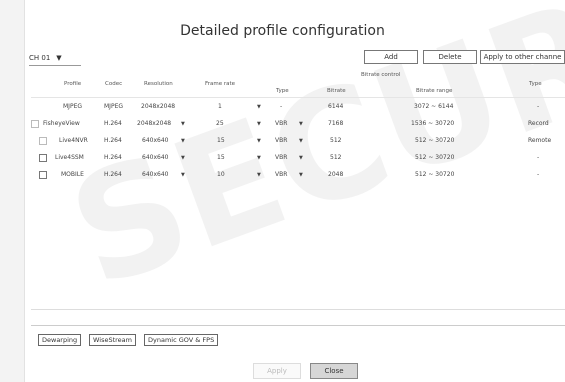 The image size is (565, 382). I want to click on profile-name: MJPEG, so click(73, 106).